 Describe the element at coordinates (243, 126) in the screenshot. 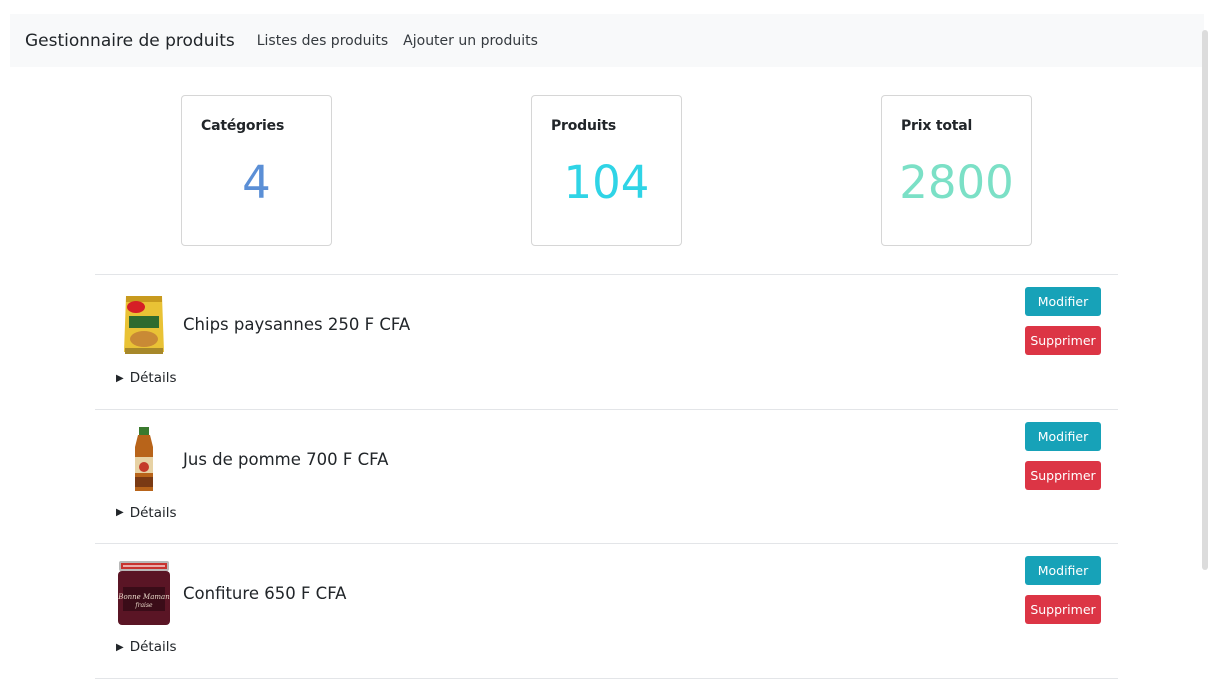

I see `stat-title-categories: Catégories` at that location.